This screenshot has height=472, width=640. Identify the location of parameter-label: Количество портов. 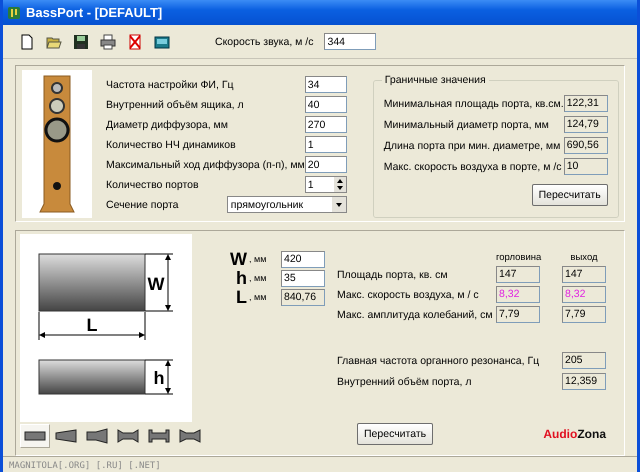
(152, 184).